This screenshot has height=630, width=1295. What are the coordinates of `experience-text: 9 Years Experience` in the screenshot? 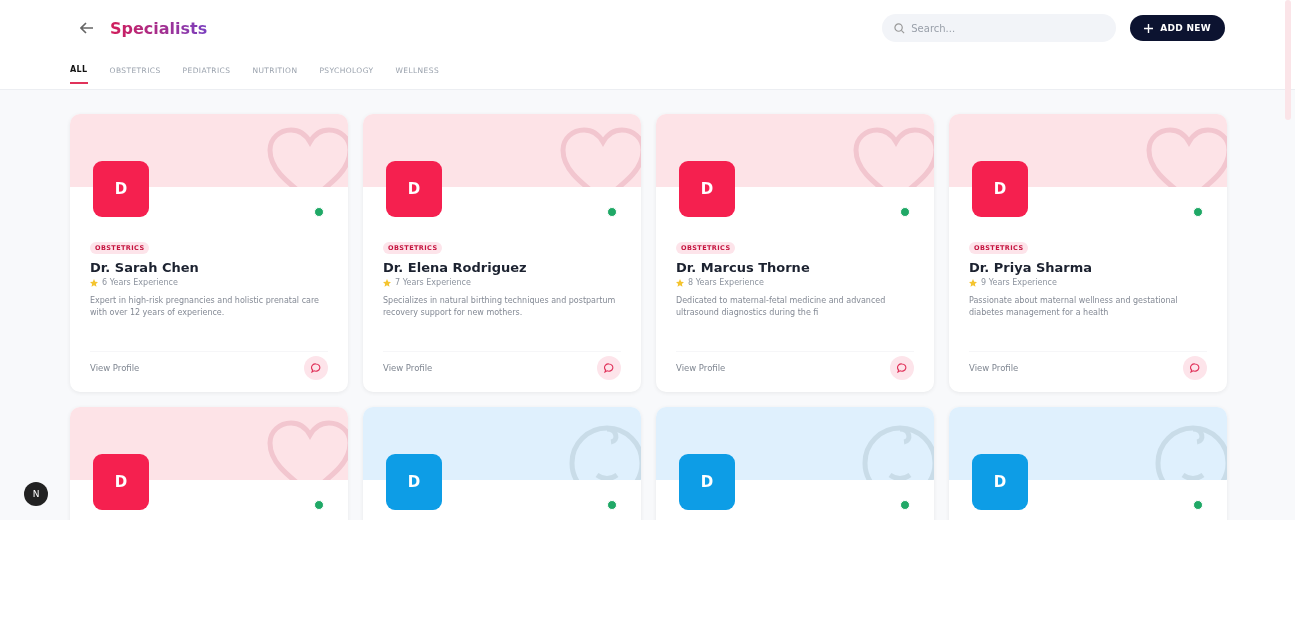 It's located at (1019, 282).